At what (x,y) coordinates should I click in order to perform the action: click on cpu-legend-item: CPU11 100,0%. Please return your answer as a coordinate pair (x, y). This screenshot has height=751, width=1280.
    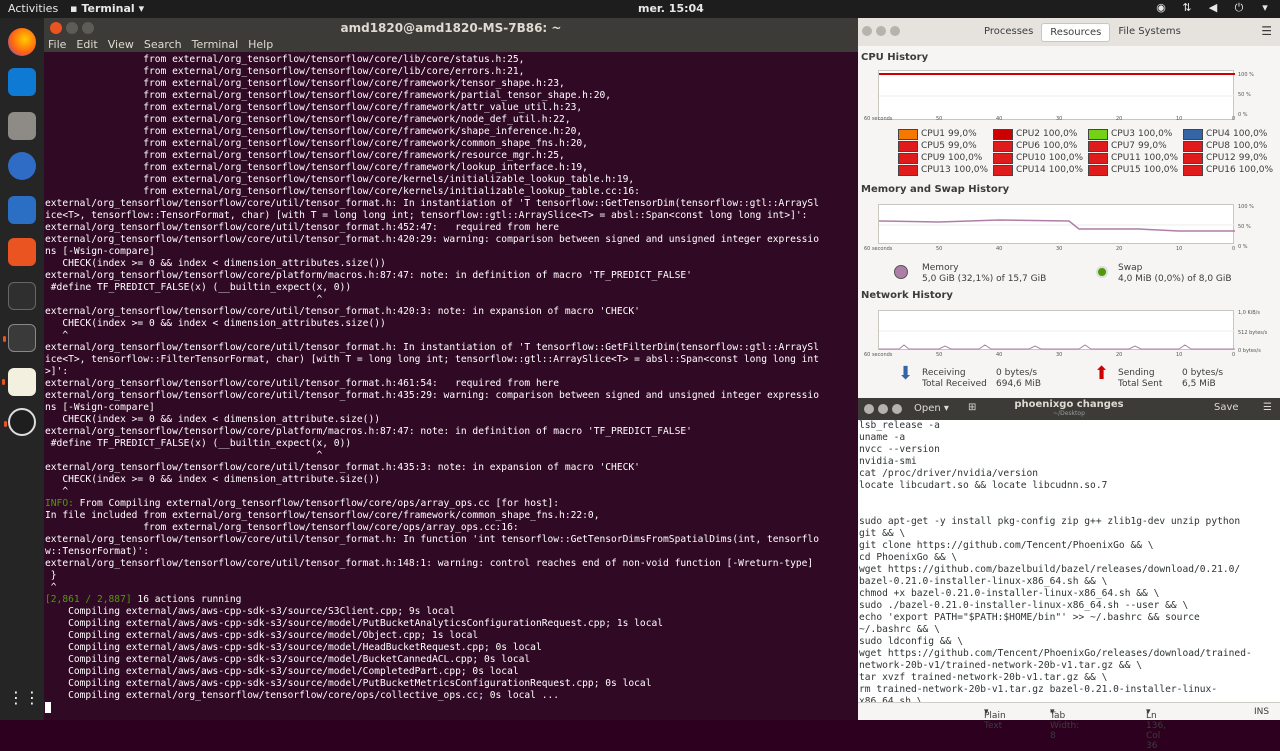
    Looking at the image, I should click on (1135, 158).